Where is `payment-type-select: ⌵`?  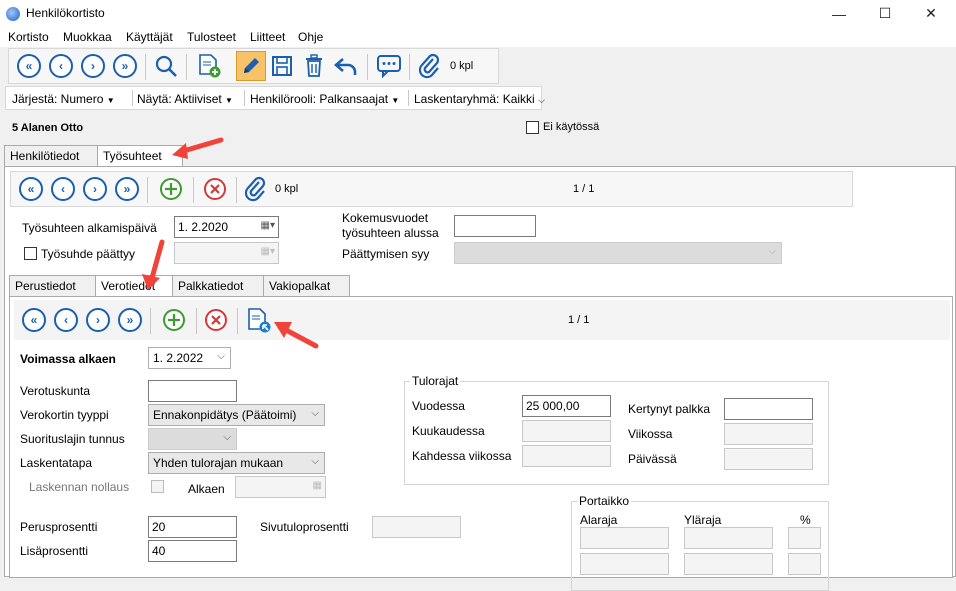
payment-type-select: ⌵ is located at coordinates (192, 439).